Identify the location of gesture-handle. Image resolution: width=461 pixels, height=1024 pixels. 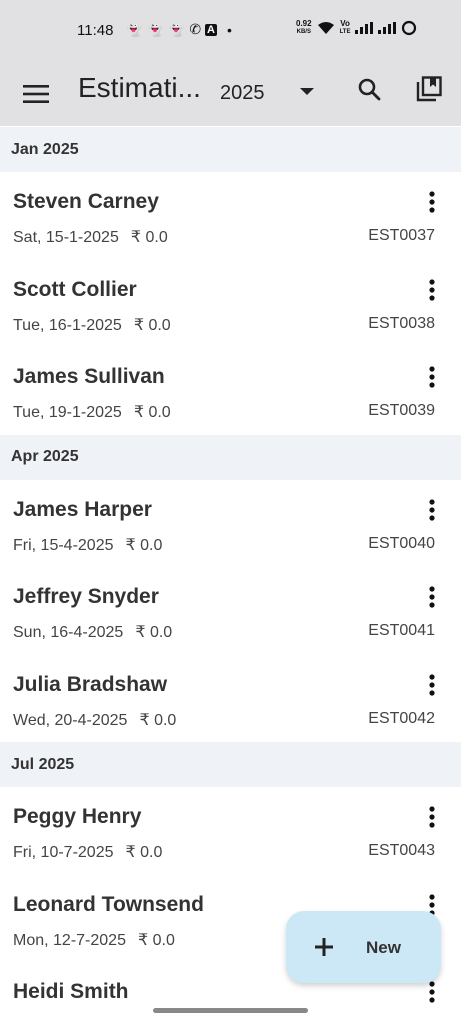
(230, 1010).